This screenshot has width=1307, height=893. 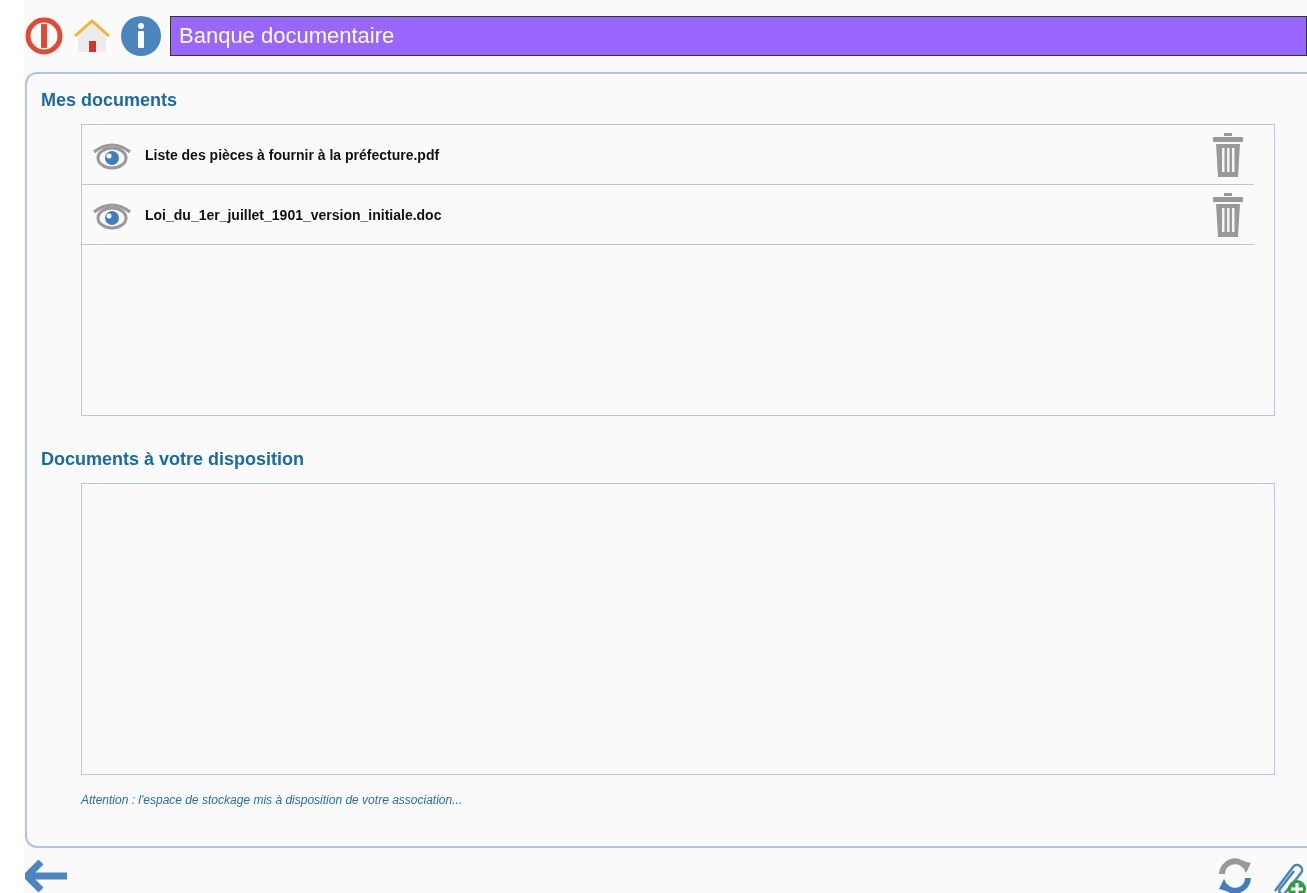 What do you see at coordinates (678, 154) in the screenshot?
I see `document-name: Liste des pièces à fournir à la préfecture.pdf` at bounding box center [678, 154].